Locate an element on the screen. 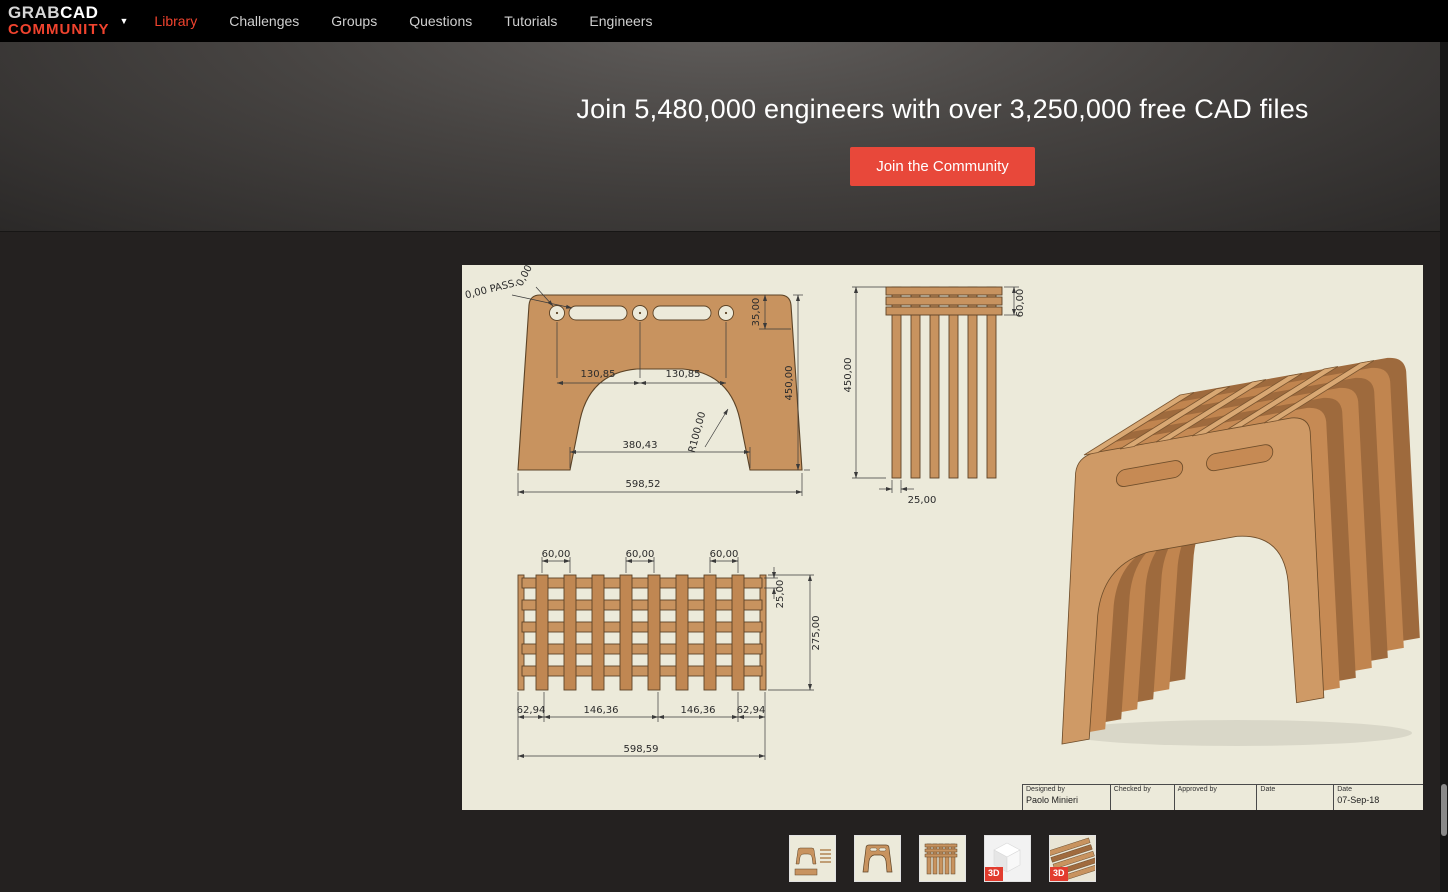 This screenshot has height=892, width=1448. nav-item-challenges: Challenges is located at coordinates (264, 21).